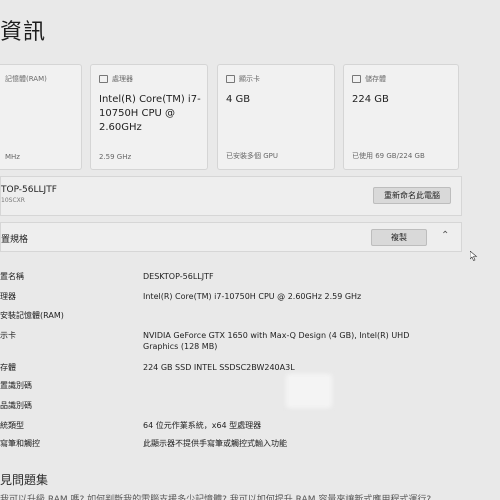 The height and width of the screenshot is (500, 500). I want to click on page-title: 資訊, so click(23, 32).